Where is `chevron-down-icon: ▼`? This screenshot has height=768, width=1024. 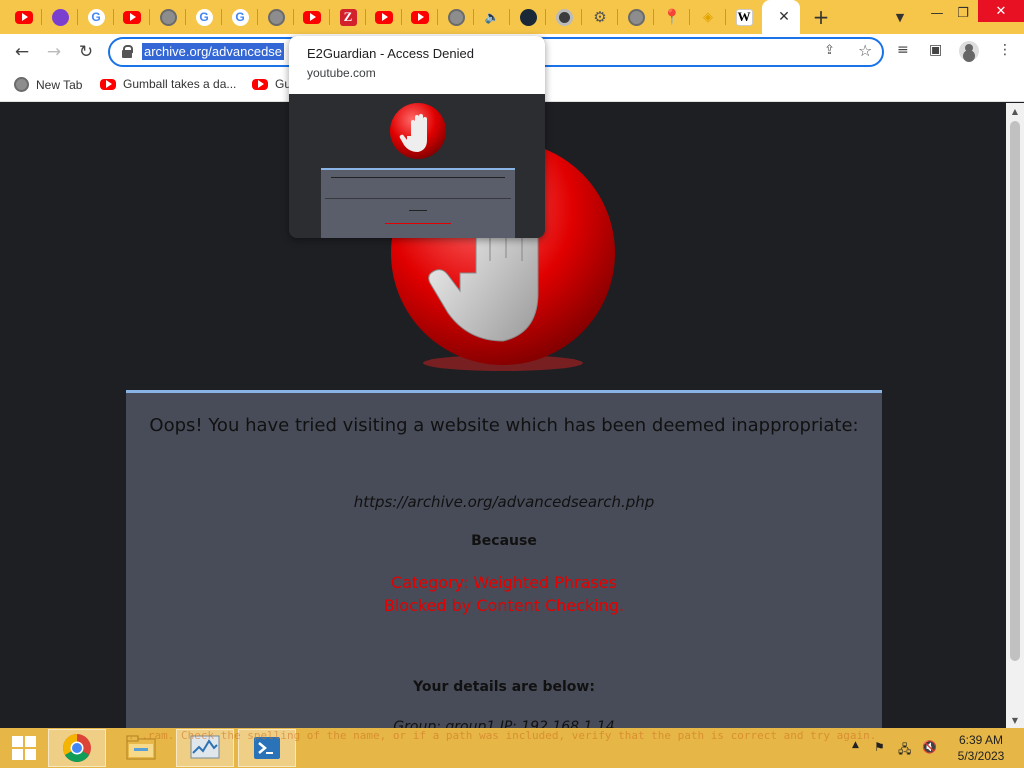
chevron-down-icon: ▼ is located at coordinates (900, 17).